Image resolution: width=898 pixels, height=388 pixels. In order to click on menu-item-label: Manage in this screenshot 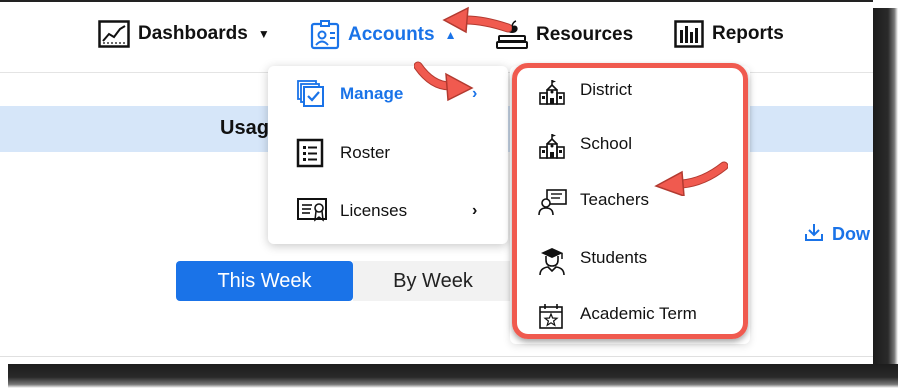, I will do `click(372, 93)`.